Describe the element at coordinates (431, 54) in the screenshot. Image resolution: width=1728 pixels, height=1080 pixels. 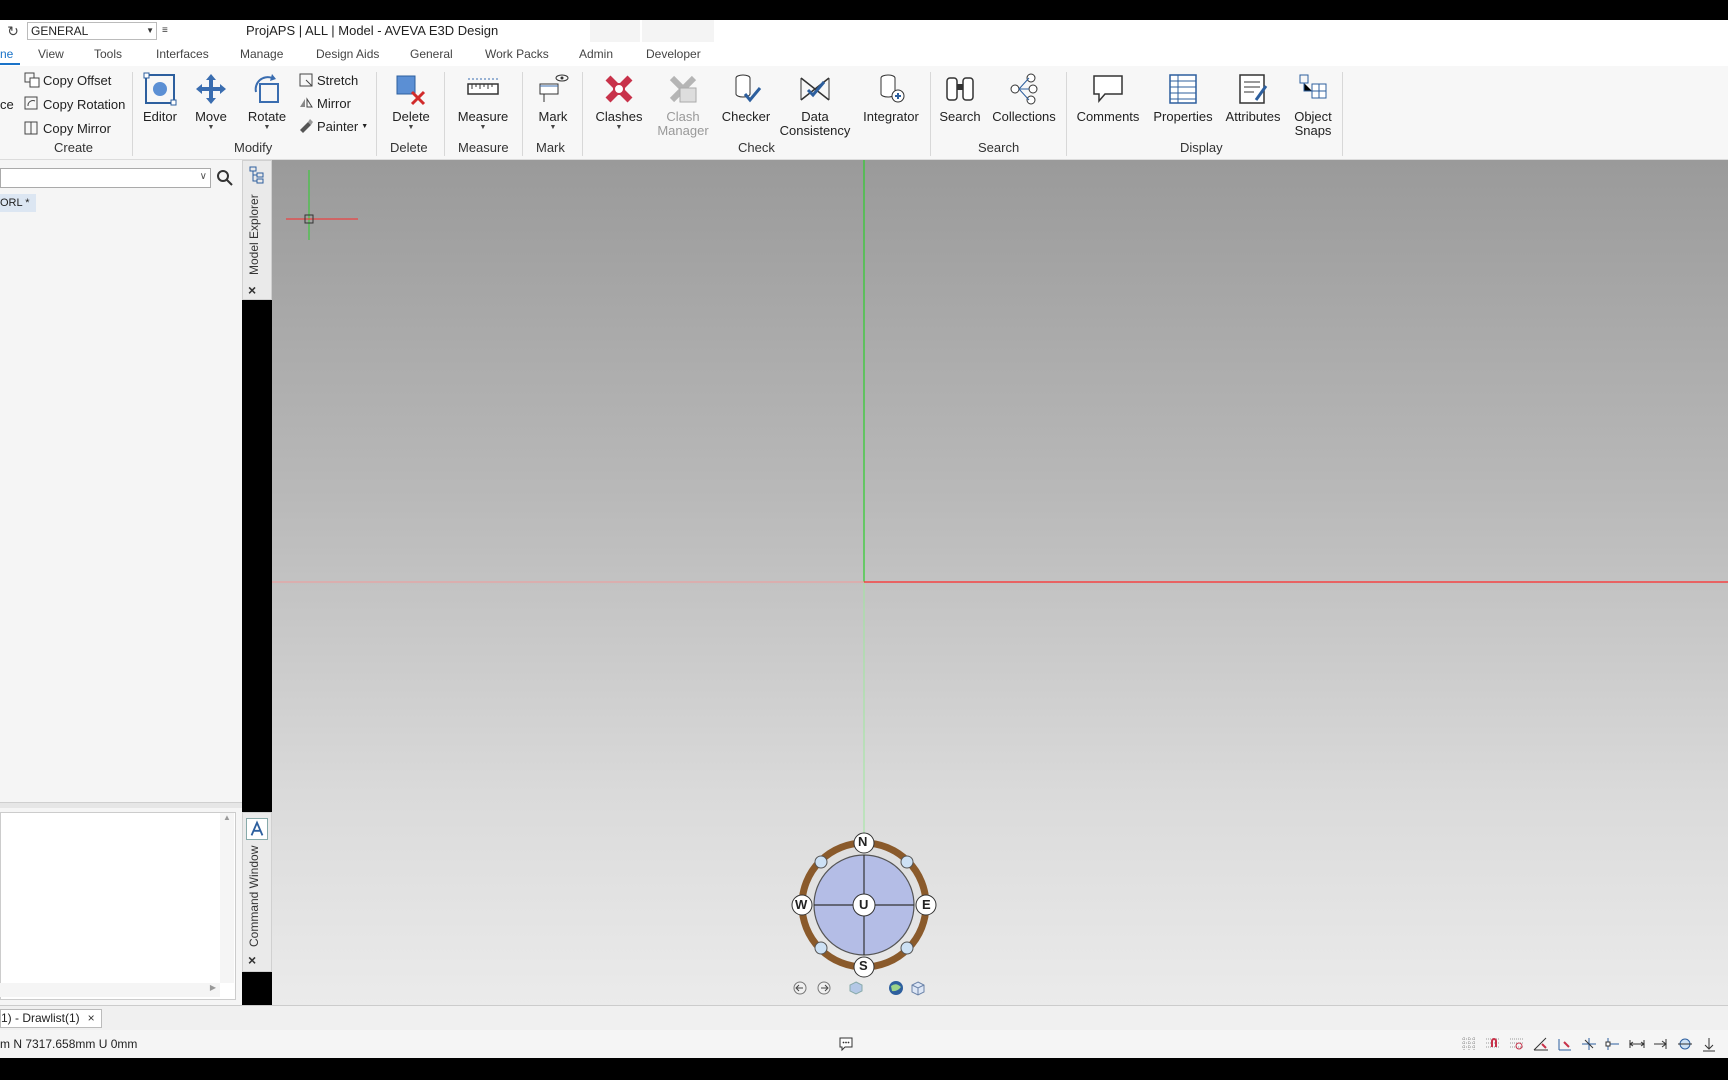
I see `tab-general: General` at that location.